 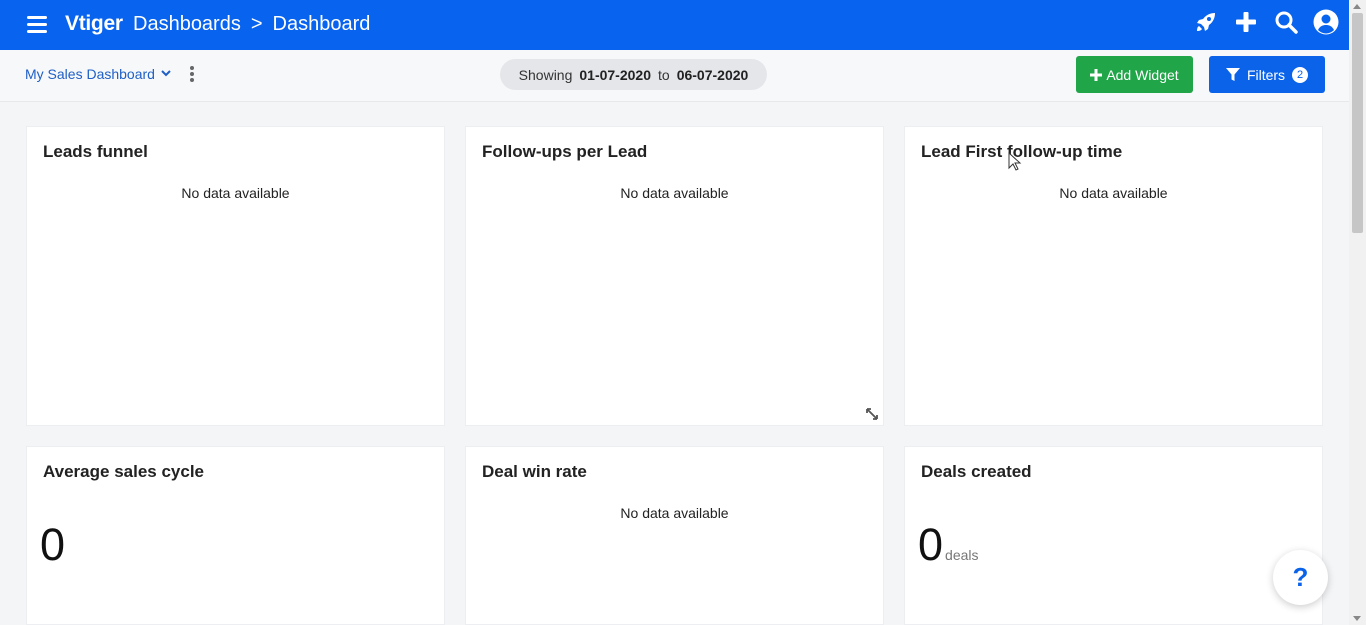 What do you see at coordinates (235, 276) in the screenshot?
I see `widget-leads-funnel: Leads funnel No data available` at bounding box center [235, 276].